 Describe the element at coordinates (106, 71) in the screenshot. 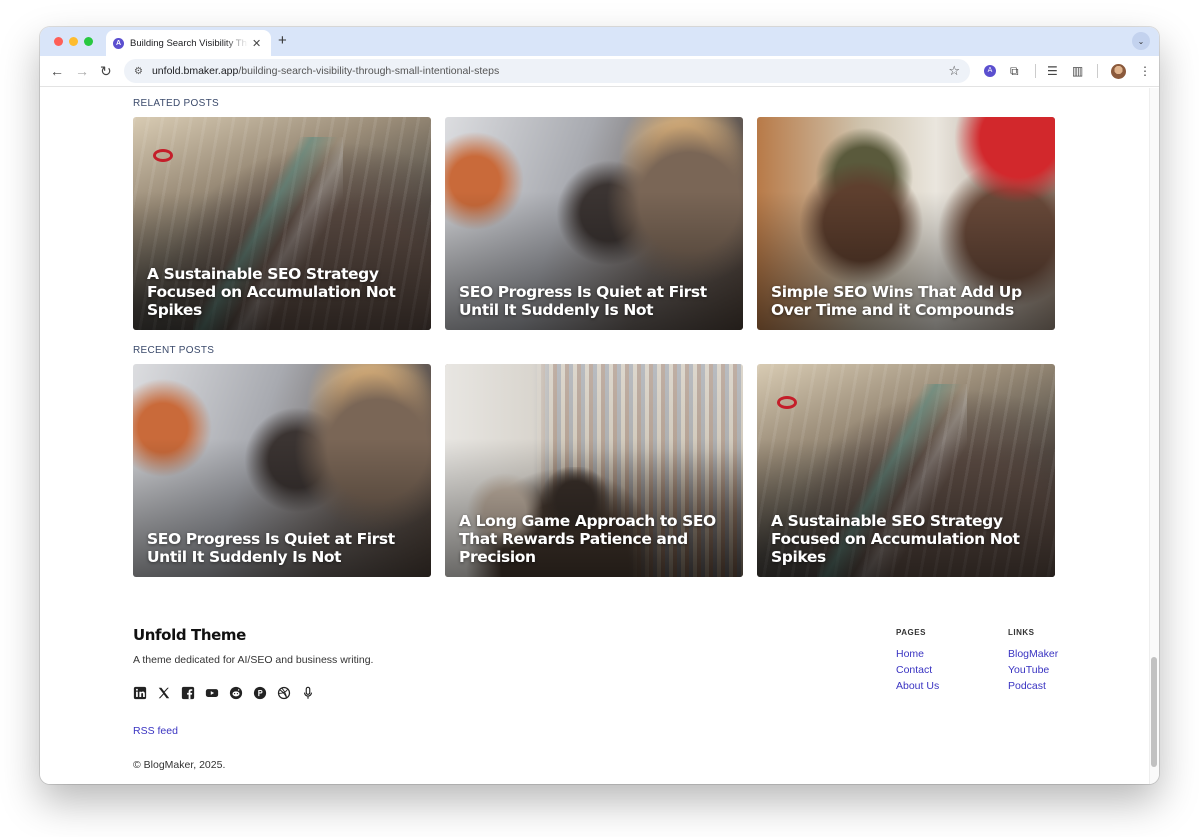

I see `reload-icon: ↻` at that location.